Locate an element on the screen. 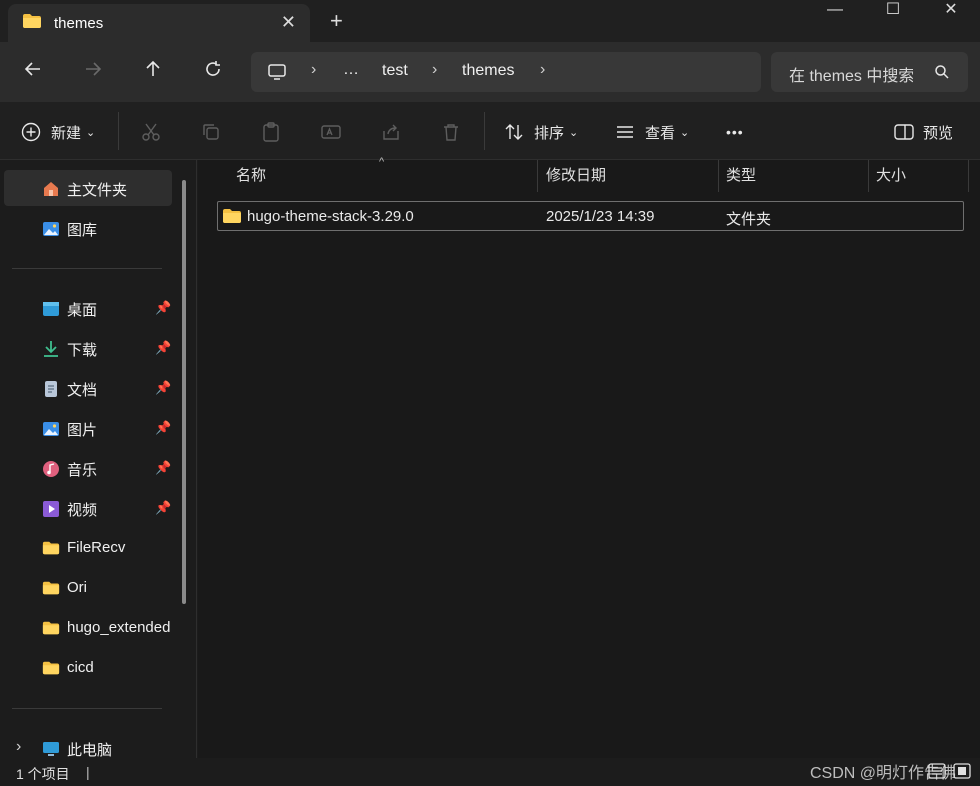 The height and width of the screenshot is (786, 980). music-icon is located at coordinates (51, 469).